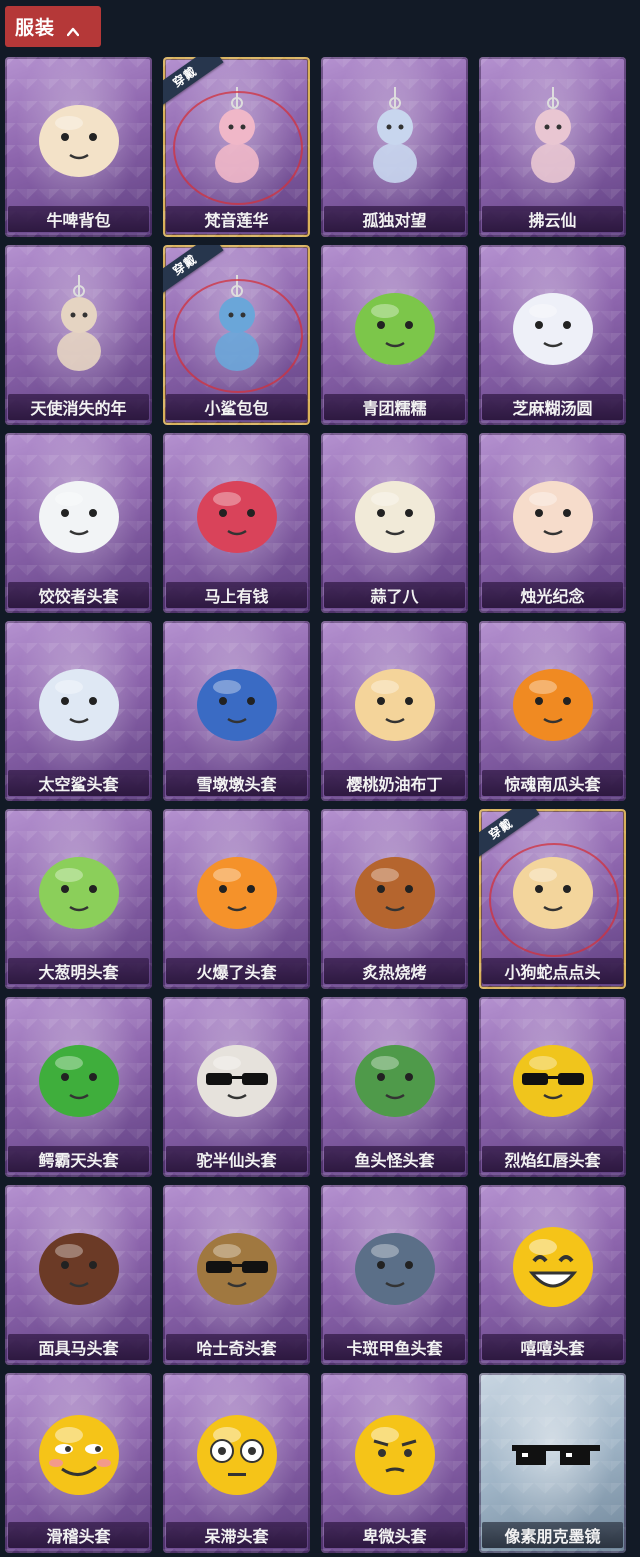 The image size is (640, 1557). I want to click on costume-card: 火爆了头套, so click(236, 899).